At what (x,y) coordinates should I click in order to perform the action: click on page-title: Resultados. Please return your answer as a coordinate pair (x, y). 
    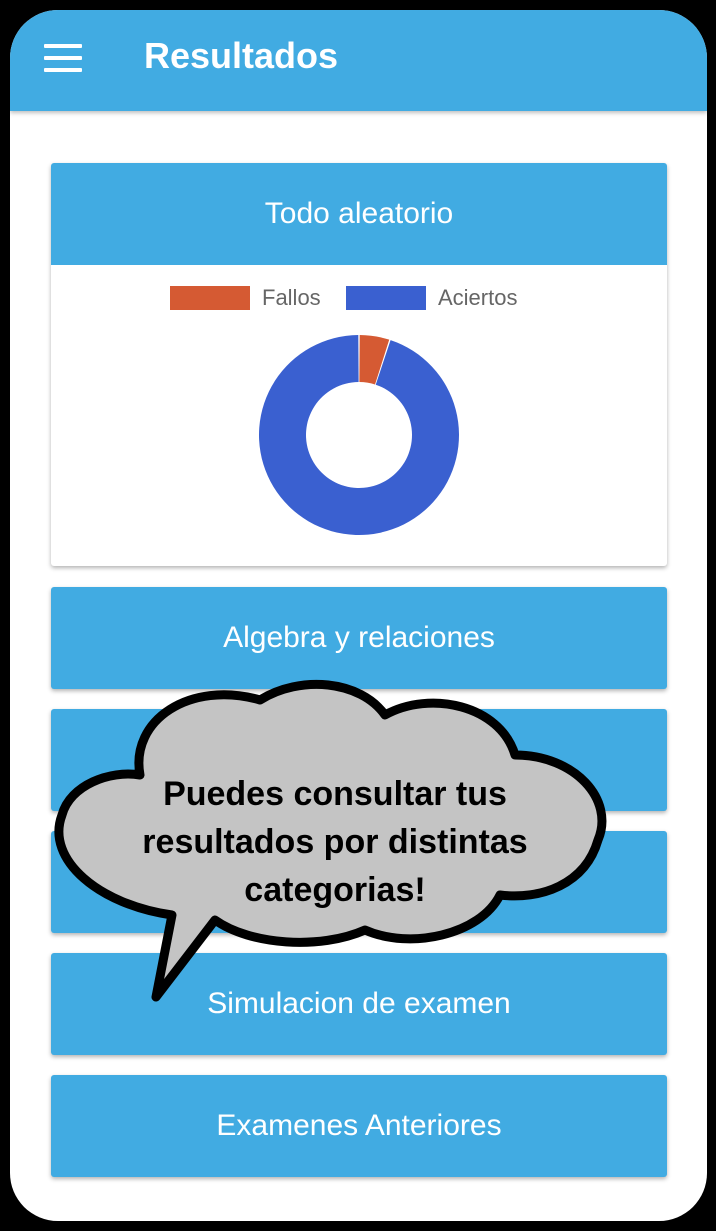
    Looking at the image, I should click on (241, 55).